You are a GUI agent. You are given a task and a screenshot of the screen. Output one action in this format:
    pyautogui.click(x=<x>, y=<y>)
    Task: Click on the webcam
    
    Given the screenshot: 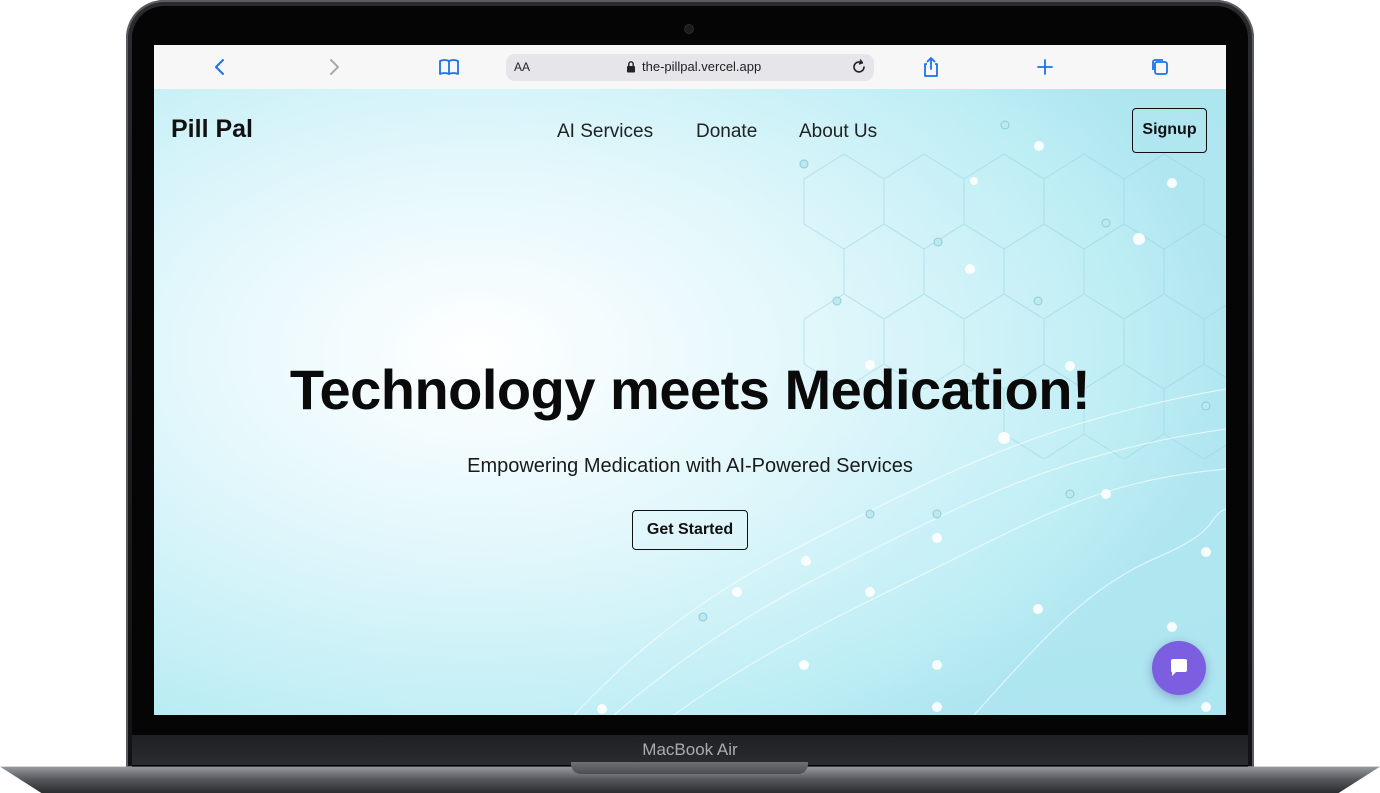 What is the action you would take?
    pyautogui.click(x=689, y=29)
    